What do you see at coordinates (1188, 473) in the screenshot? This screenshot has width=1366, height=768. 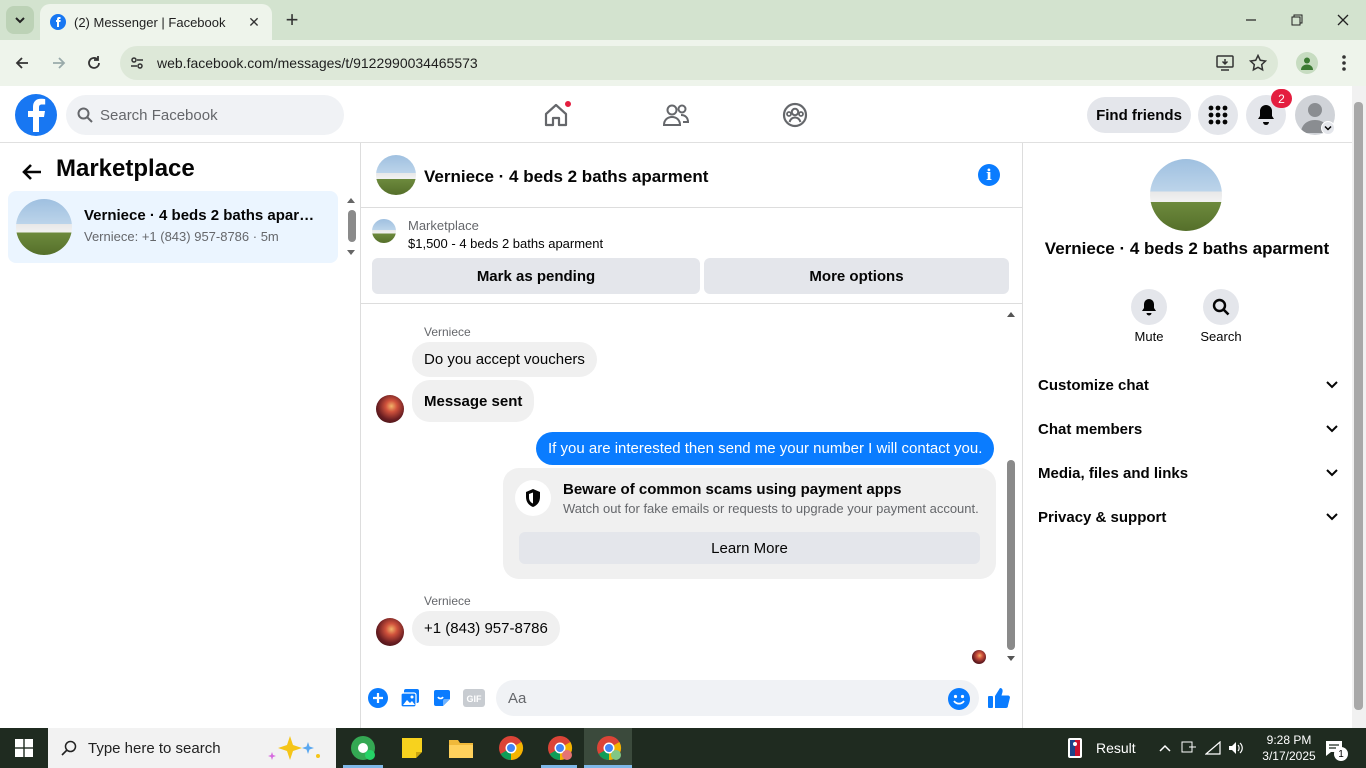 I see `media-files-links-section: Media, files and links` at bounding box center [1188, 473].